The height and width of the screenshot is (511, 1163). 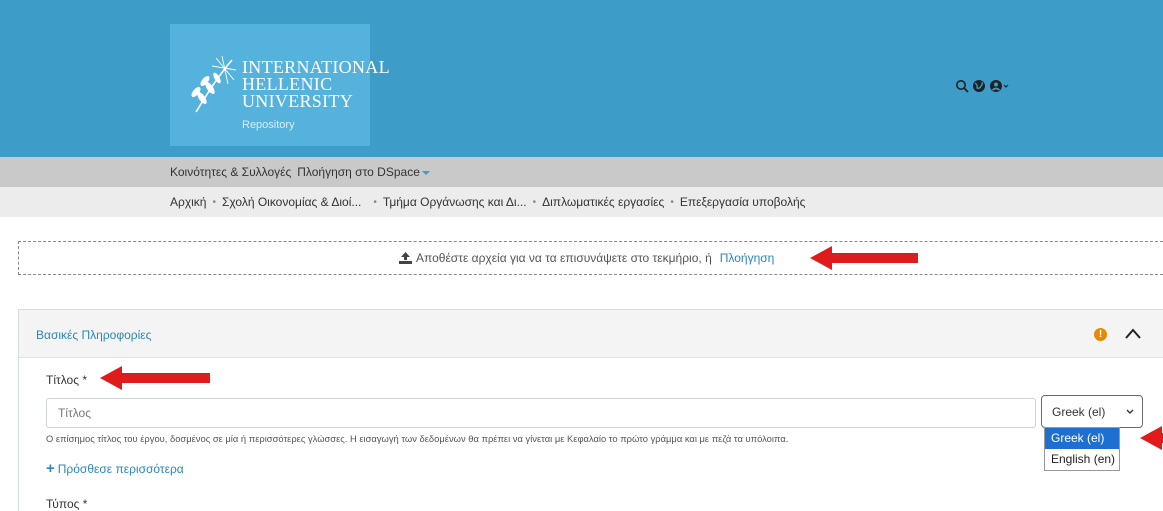 What do you see at coordinates (50, 468) in the screenshot?
I see `plus-icon: +` at bounding box center [50, 468].